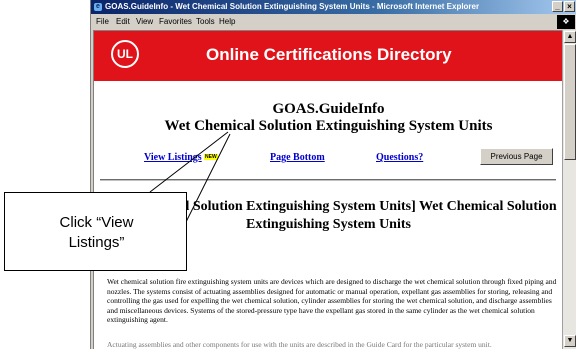 The image size is (576, 349). Describe the element at coordinates (144, 21) in the screenshot. I see `menu-view: View` at that location.